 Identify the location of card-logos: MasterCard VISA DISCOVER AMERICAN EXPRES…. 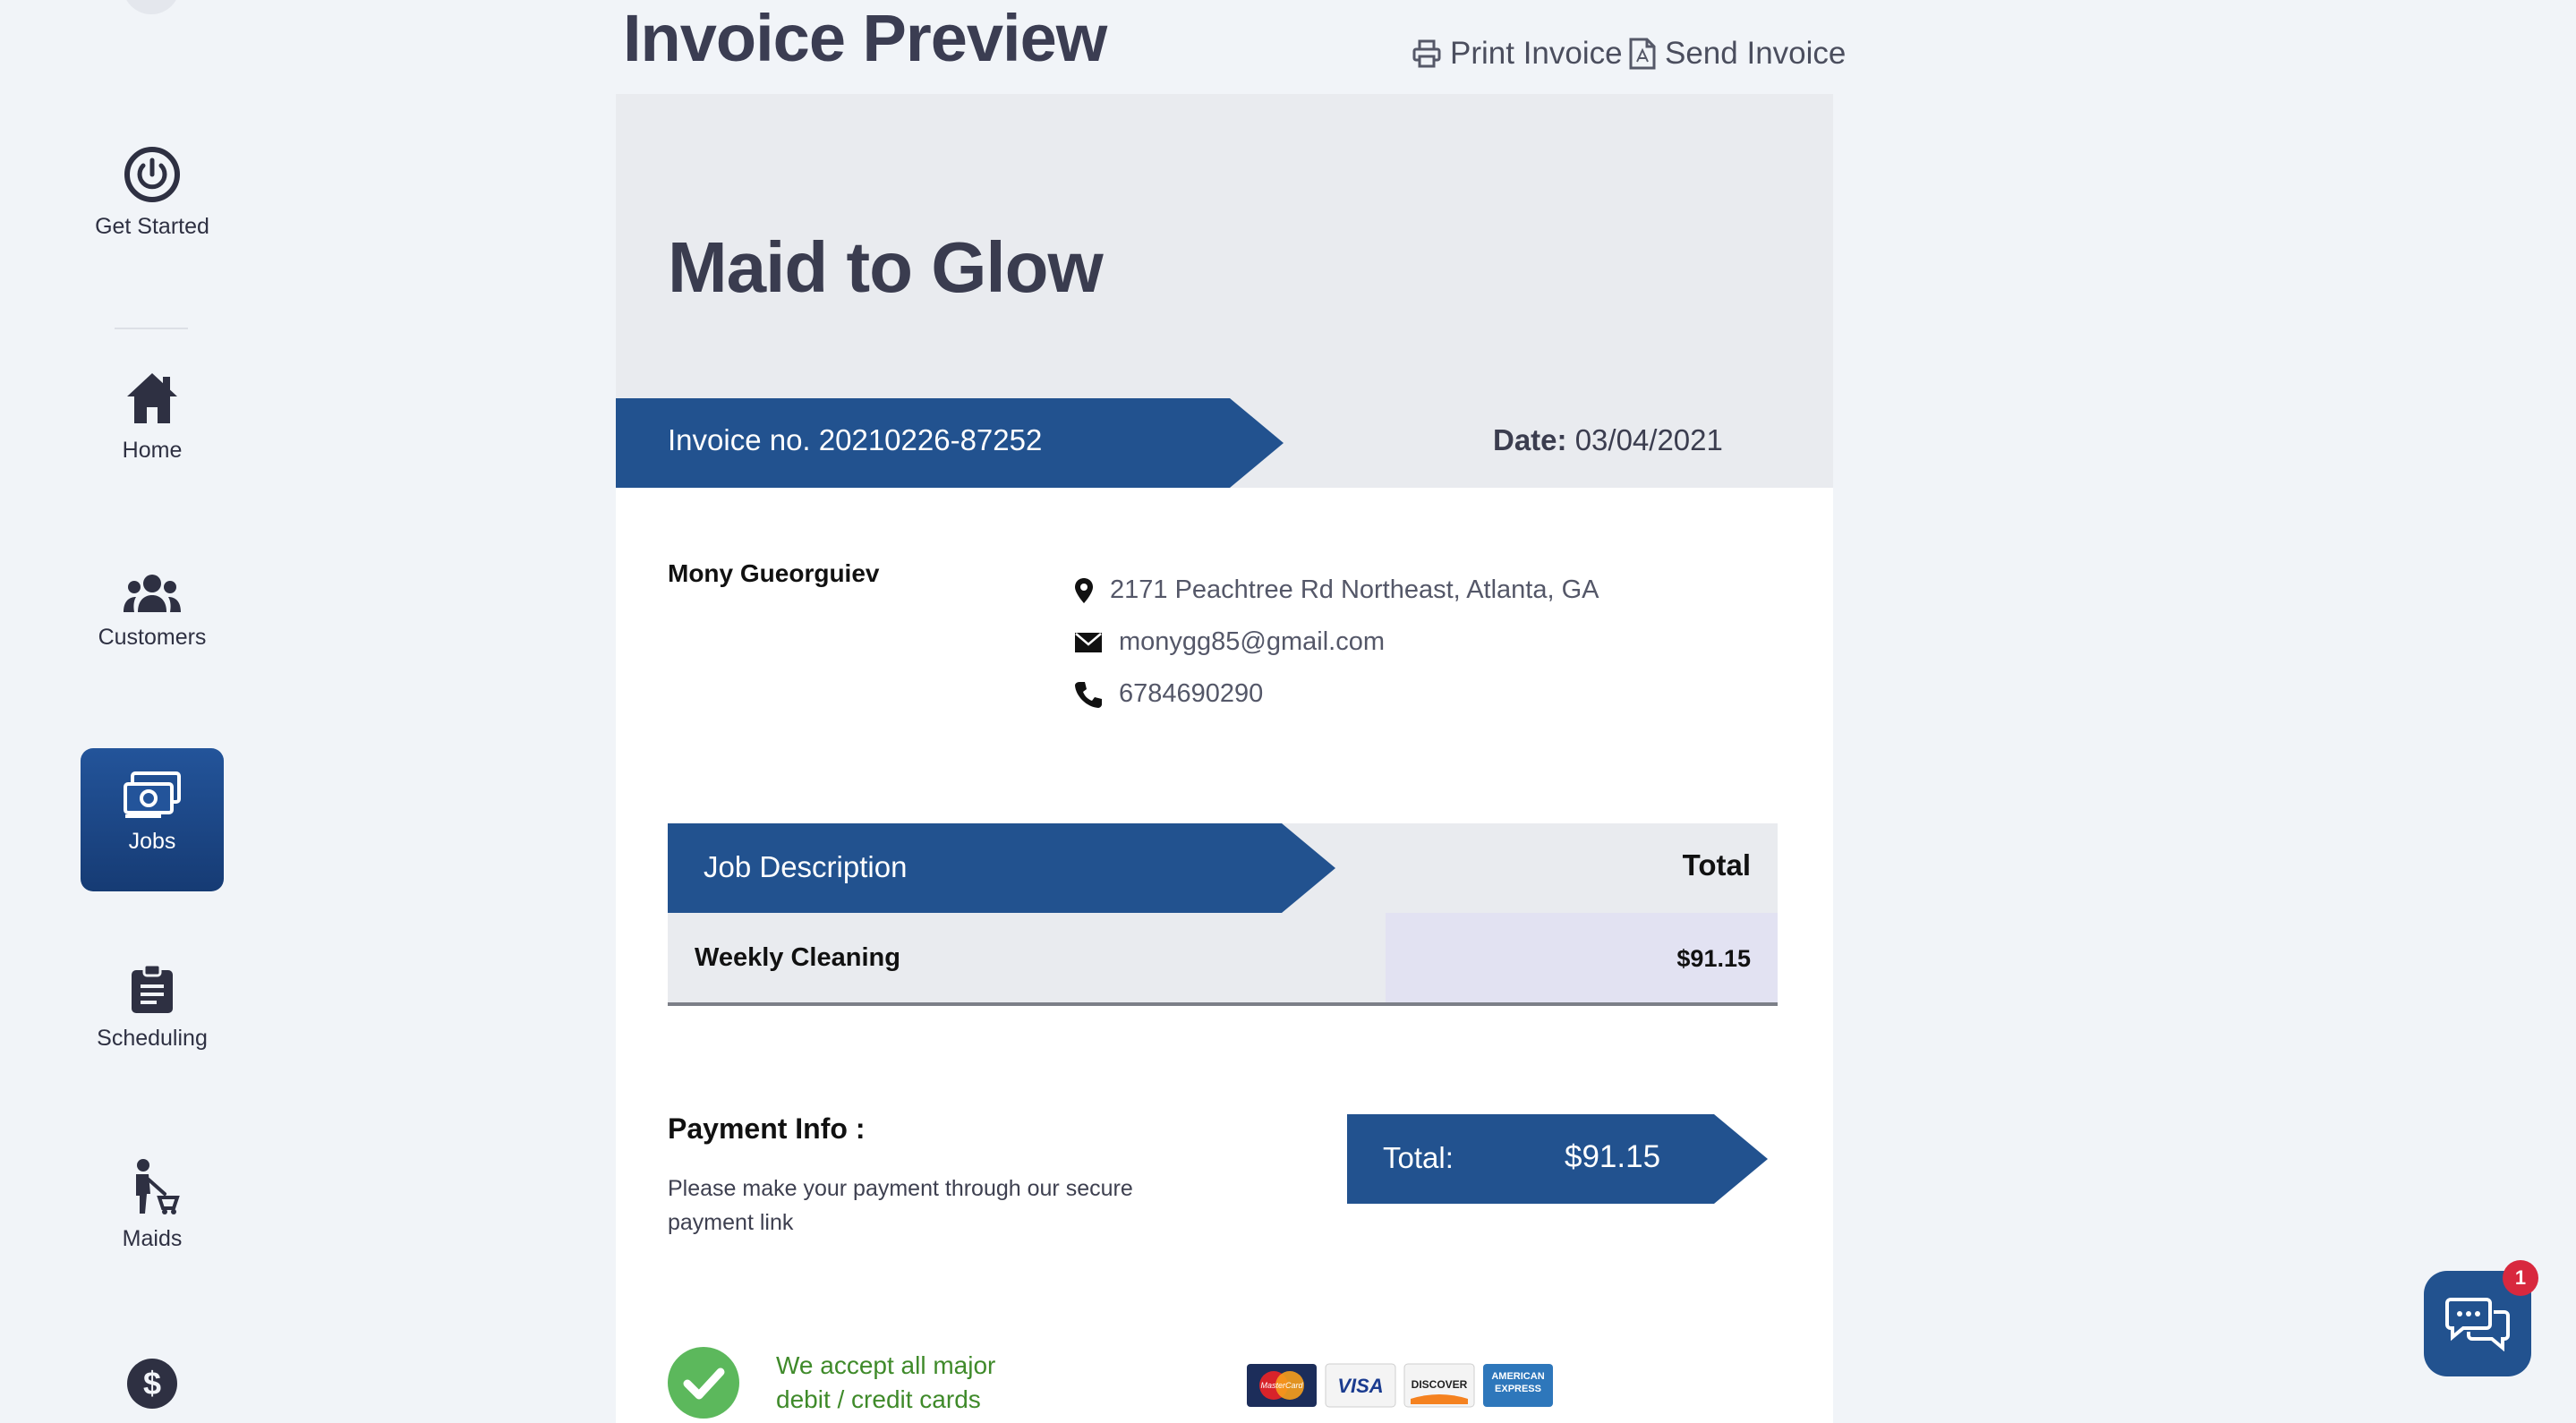
(1400, 1385).